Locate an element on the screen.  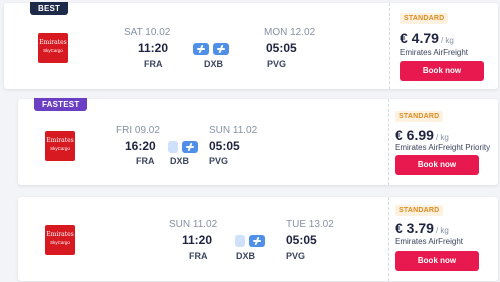
arrival-date: SUN 11.02 is located at coordinates (233, 130).